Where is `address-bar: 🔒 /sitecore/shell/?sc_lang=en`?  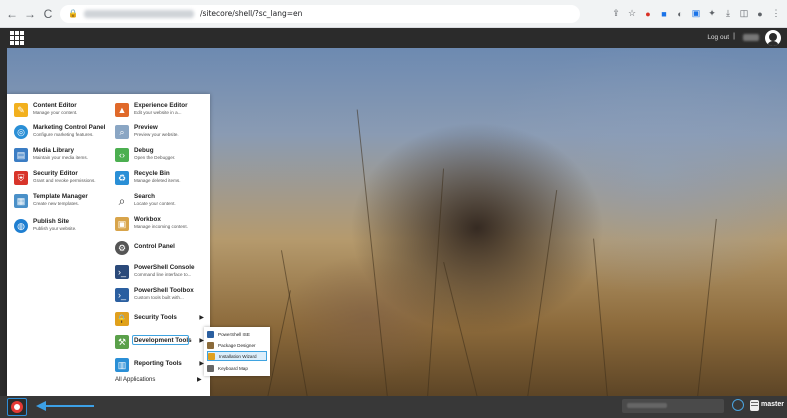
address-bar: 🔒 /sitecore/shell/?sc_lang=en is located at coordinates (320, 13).